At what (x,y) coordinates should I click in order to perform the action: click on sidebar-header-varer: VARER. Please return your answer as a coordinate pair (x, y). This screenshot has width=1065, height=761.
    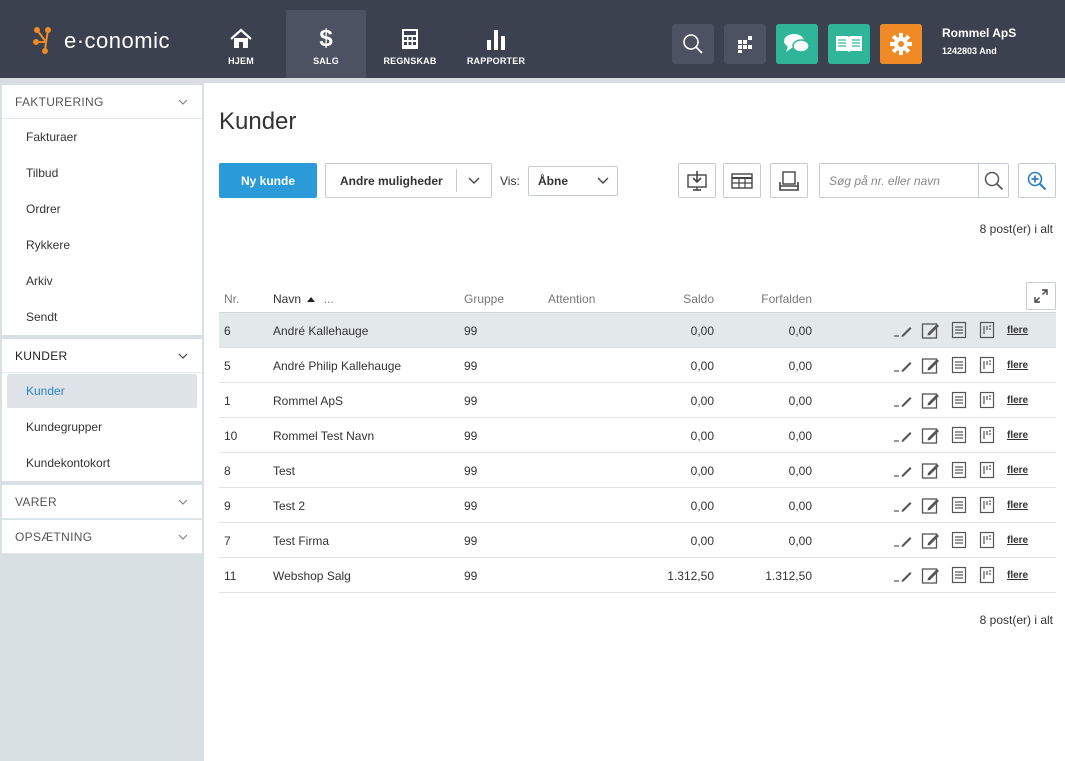
    Looking at the image, I should click on (102, 502).